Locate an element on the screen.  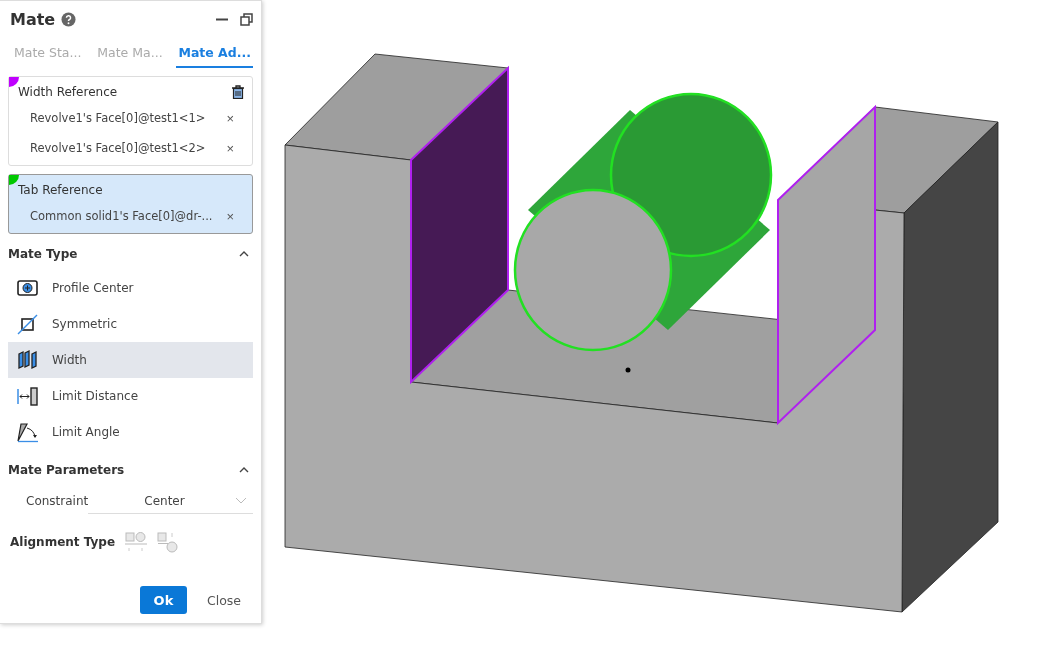
trash-icon is located at coordinates (238, 92).